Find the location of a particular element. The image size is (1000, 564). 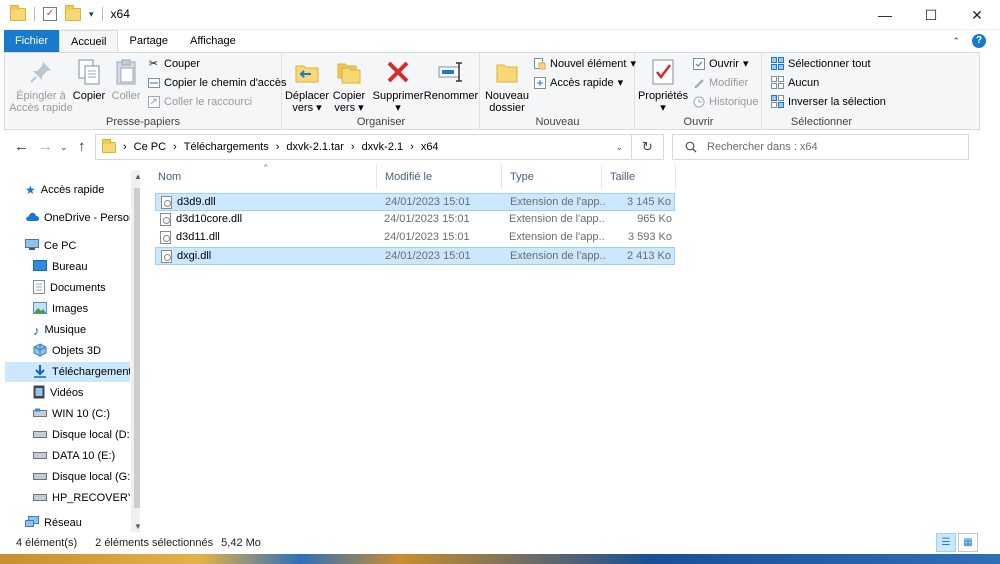

breadcrumb-this-pc: Ce PC is located at coordinates (150, 147).